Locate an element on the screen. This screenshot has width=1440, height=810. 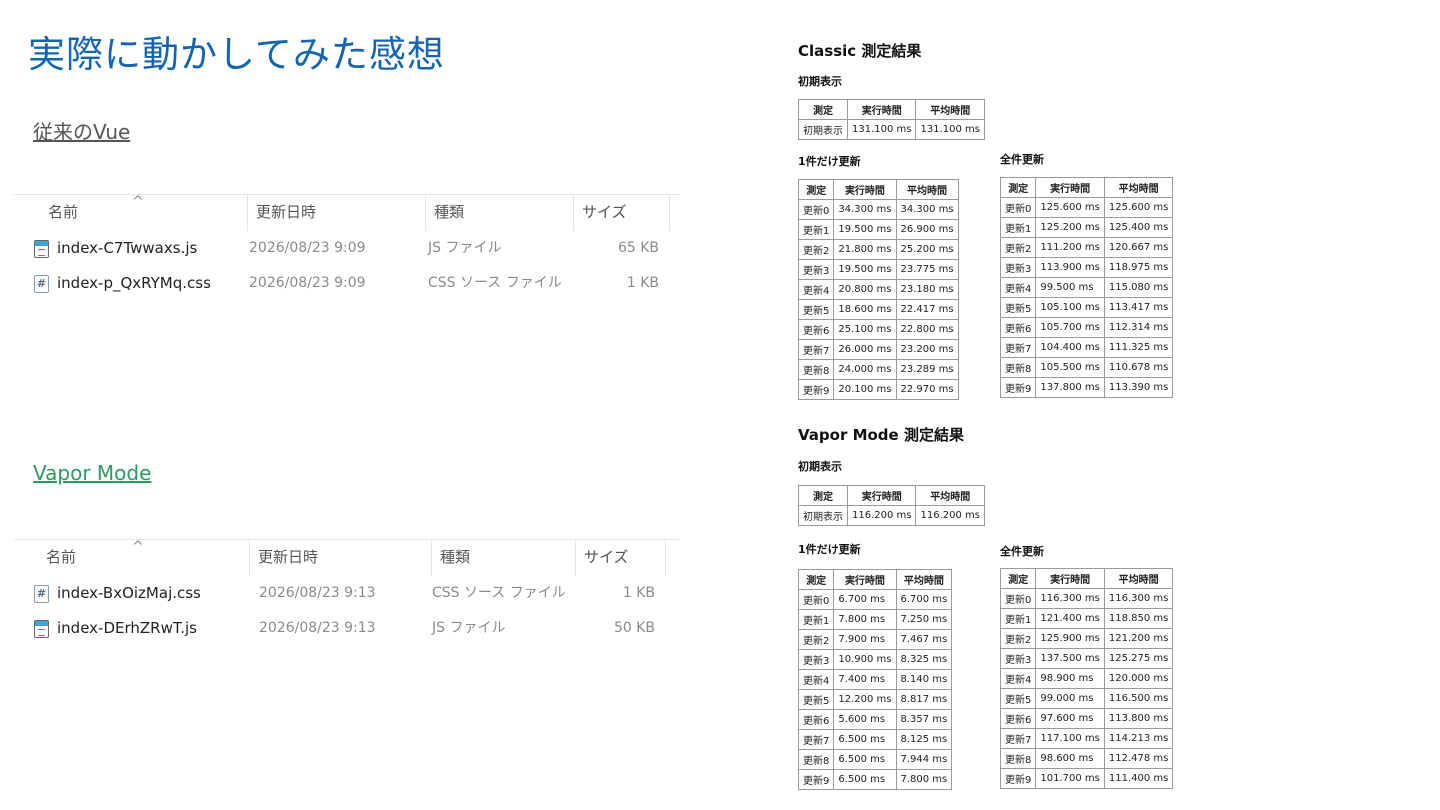
table-row: 更新8 105.500 ms 110.678 ms is located at coordinates (1086, 367).